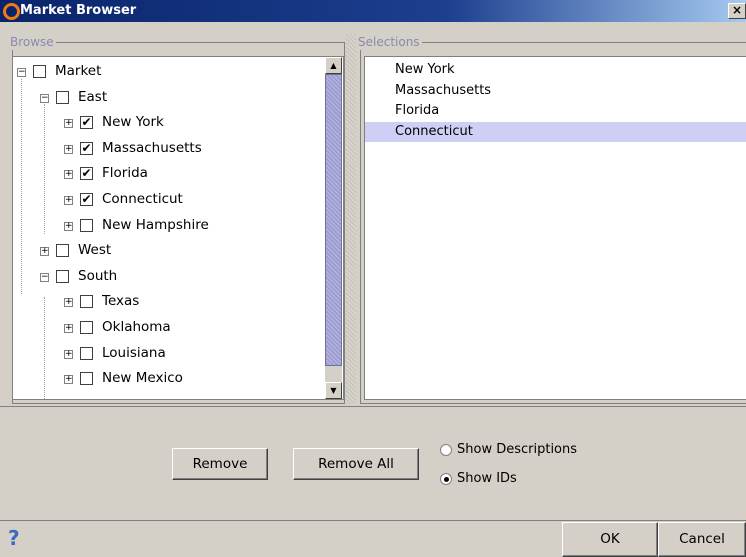 The height and width of the screenshot is (557, 746). I want to click on footer-separator, so click(373, 520).